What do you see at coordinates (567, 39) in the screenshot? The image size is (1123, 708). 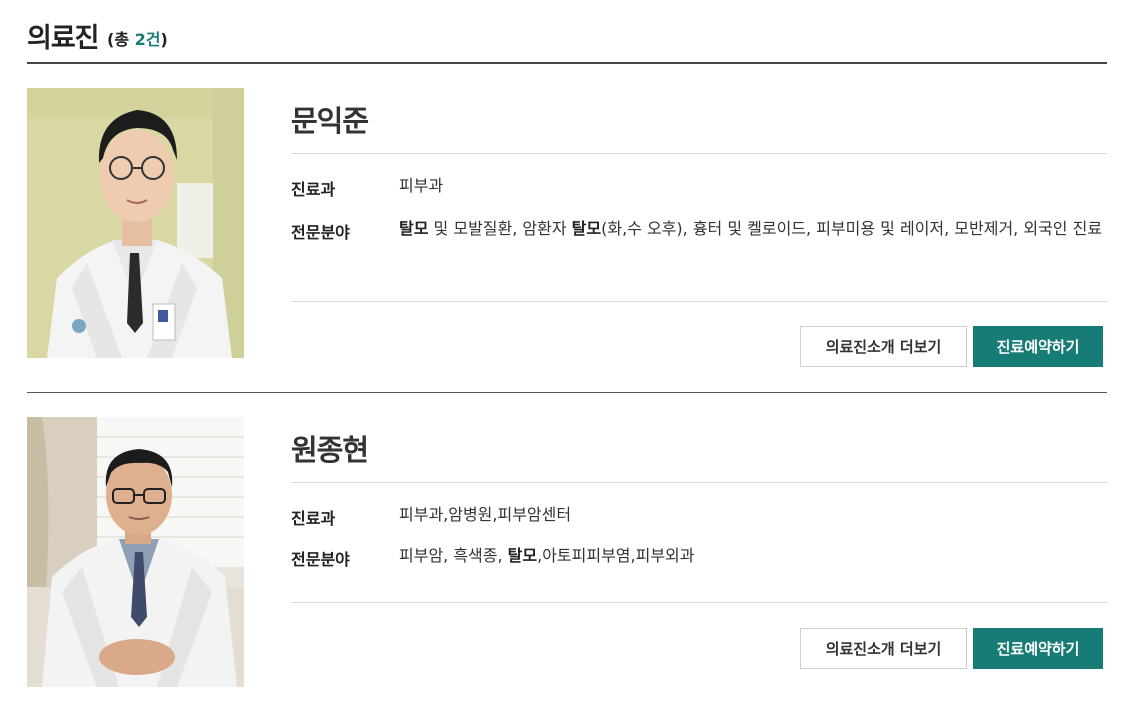 I see `section-header: 의료진 (총 2건)` at bounding box center [567, 39].